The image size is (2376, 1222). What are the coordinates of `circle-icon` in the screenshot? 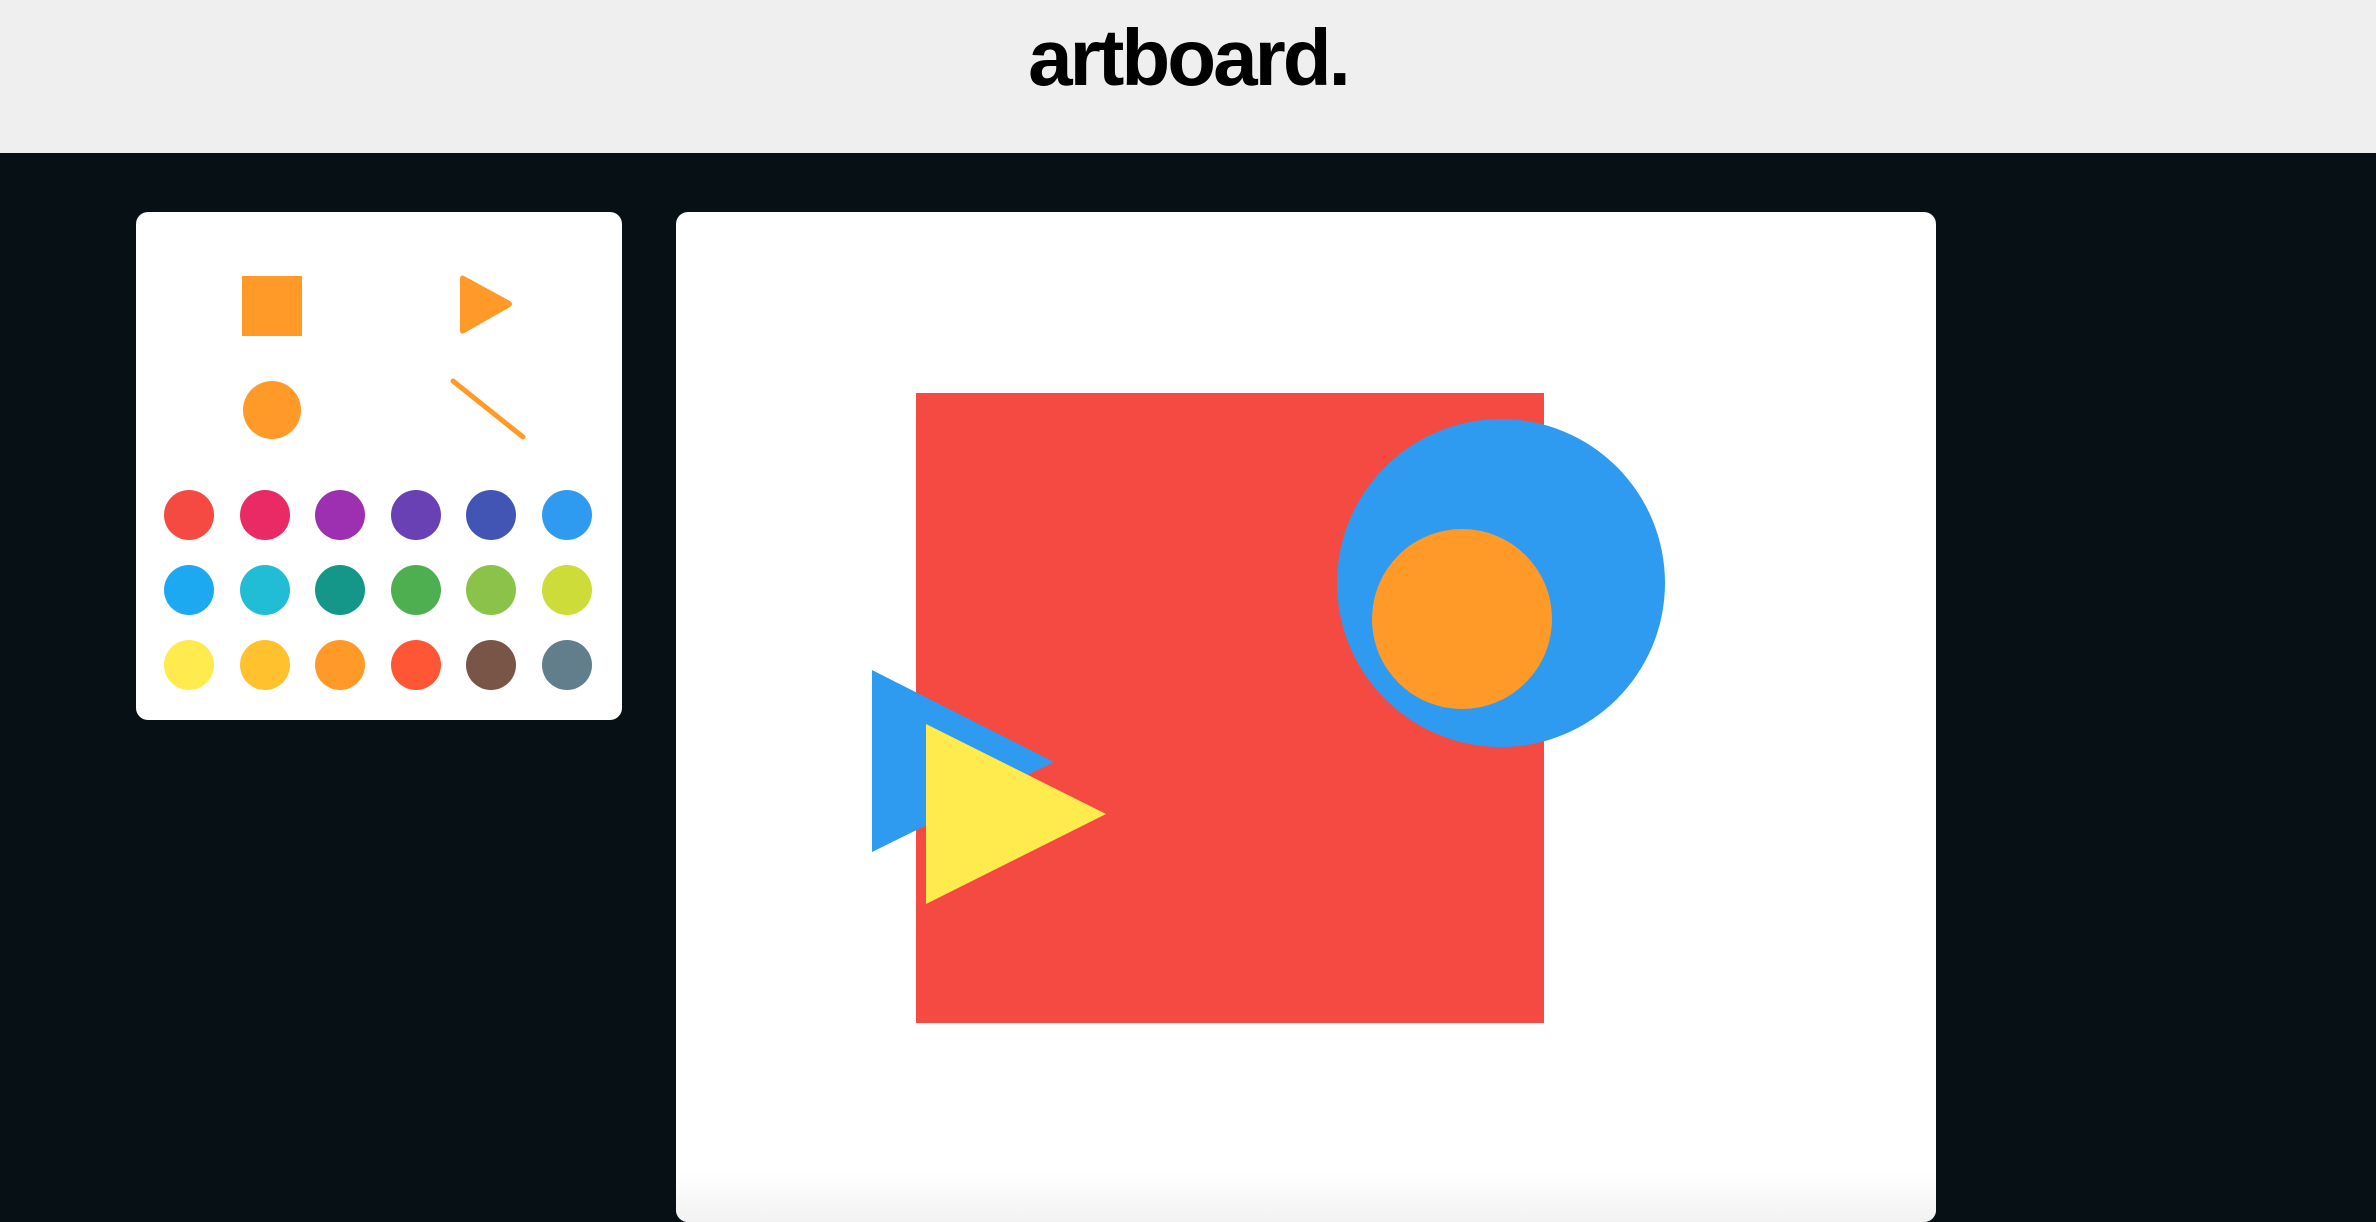 It's located at (272, 410).